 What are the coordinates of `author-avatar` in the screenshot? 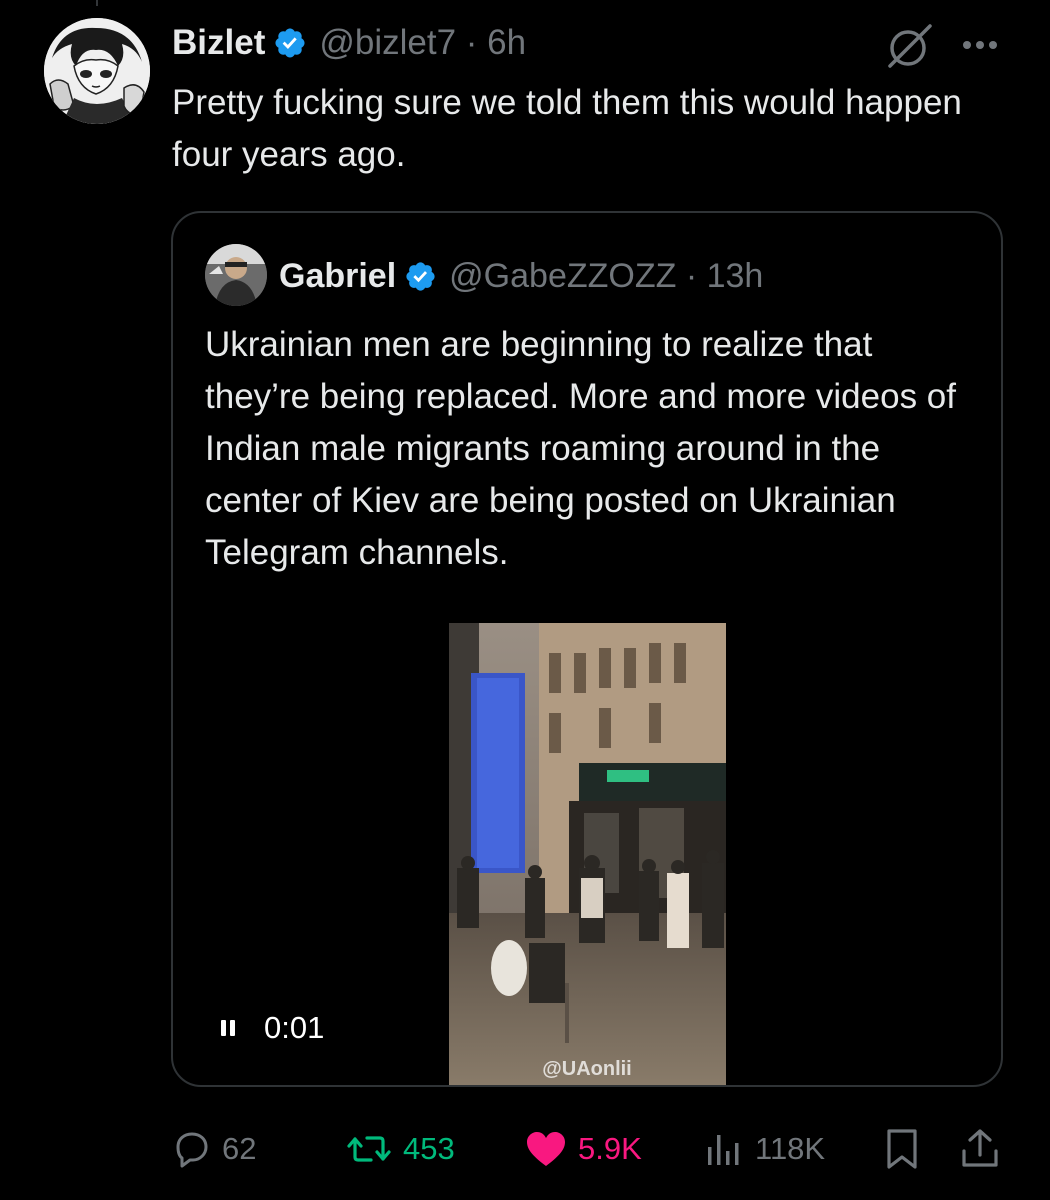 It's located at (97, 71).